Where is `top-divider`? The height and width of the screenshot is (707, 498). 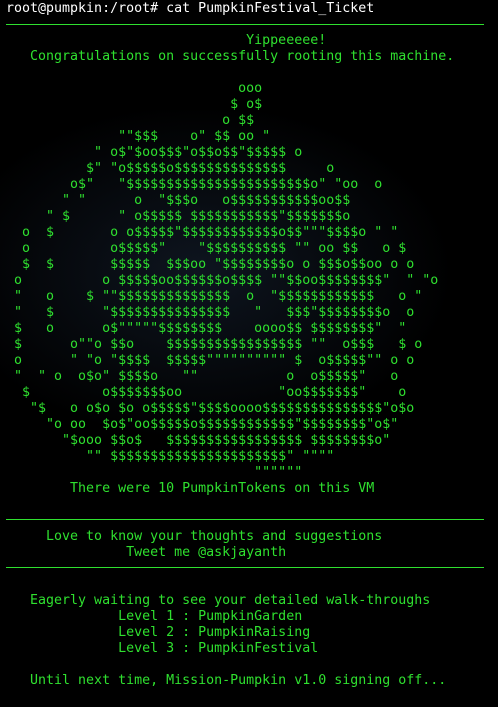 top-divider is located at coordinates (245, 24).